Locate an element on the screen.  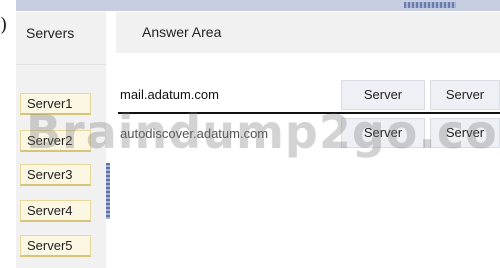
drop-slot-row-2-a: Server is located at coordinates (383, 133).